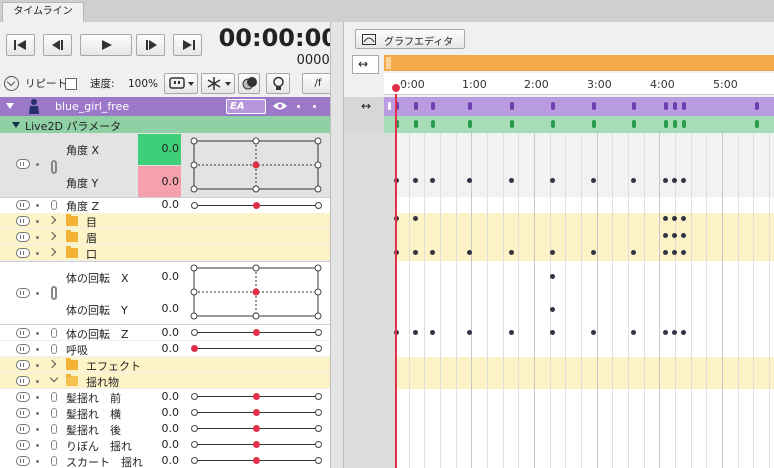 The width and height of the screenshot is (774, 468). I want to click on play-button, so click(106, 45).